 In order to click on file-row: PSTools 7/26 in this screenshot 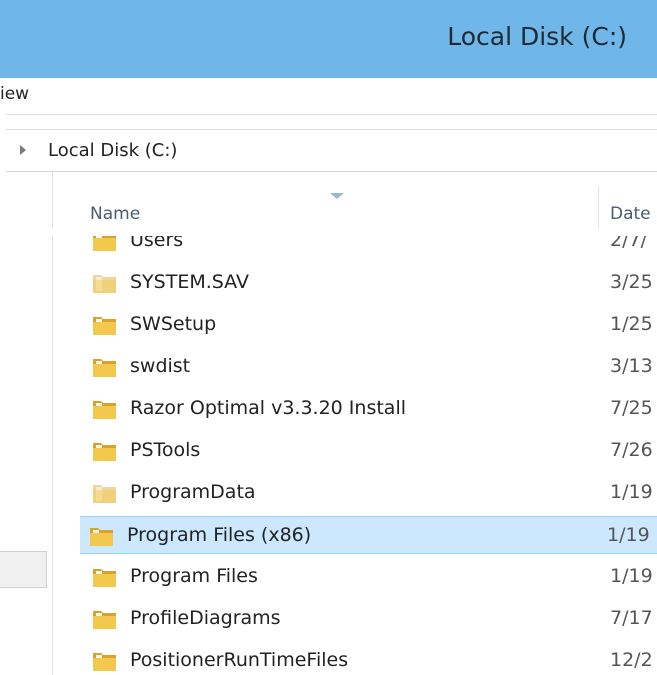, I will do `click(368, 451)`.